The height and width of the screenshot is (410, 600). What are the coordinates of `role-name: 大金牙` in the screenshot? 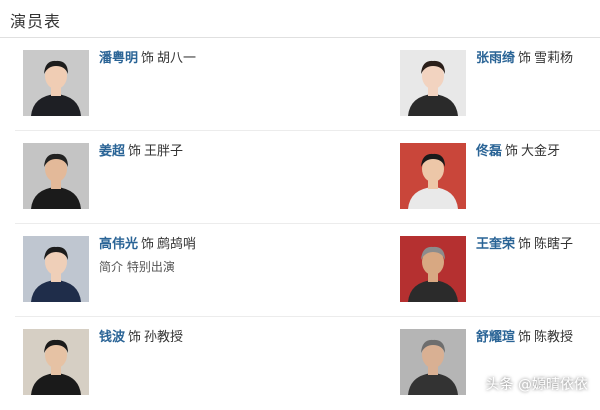 It's located at (541, 151).